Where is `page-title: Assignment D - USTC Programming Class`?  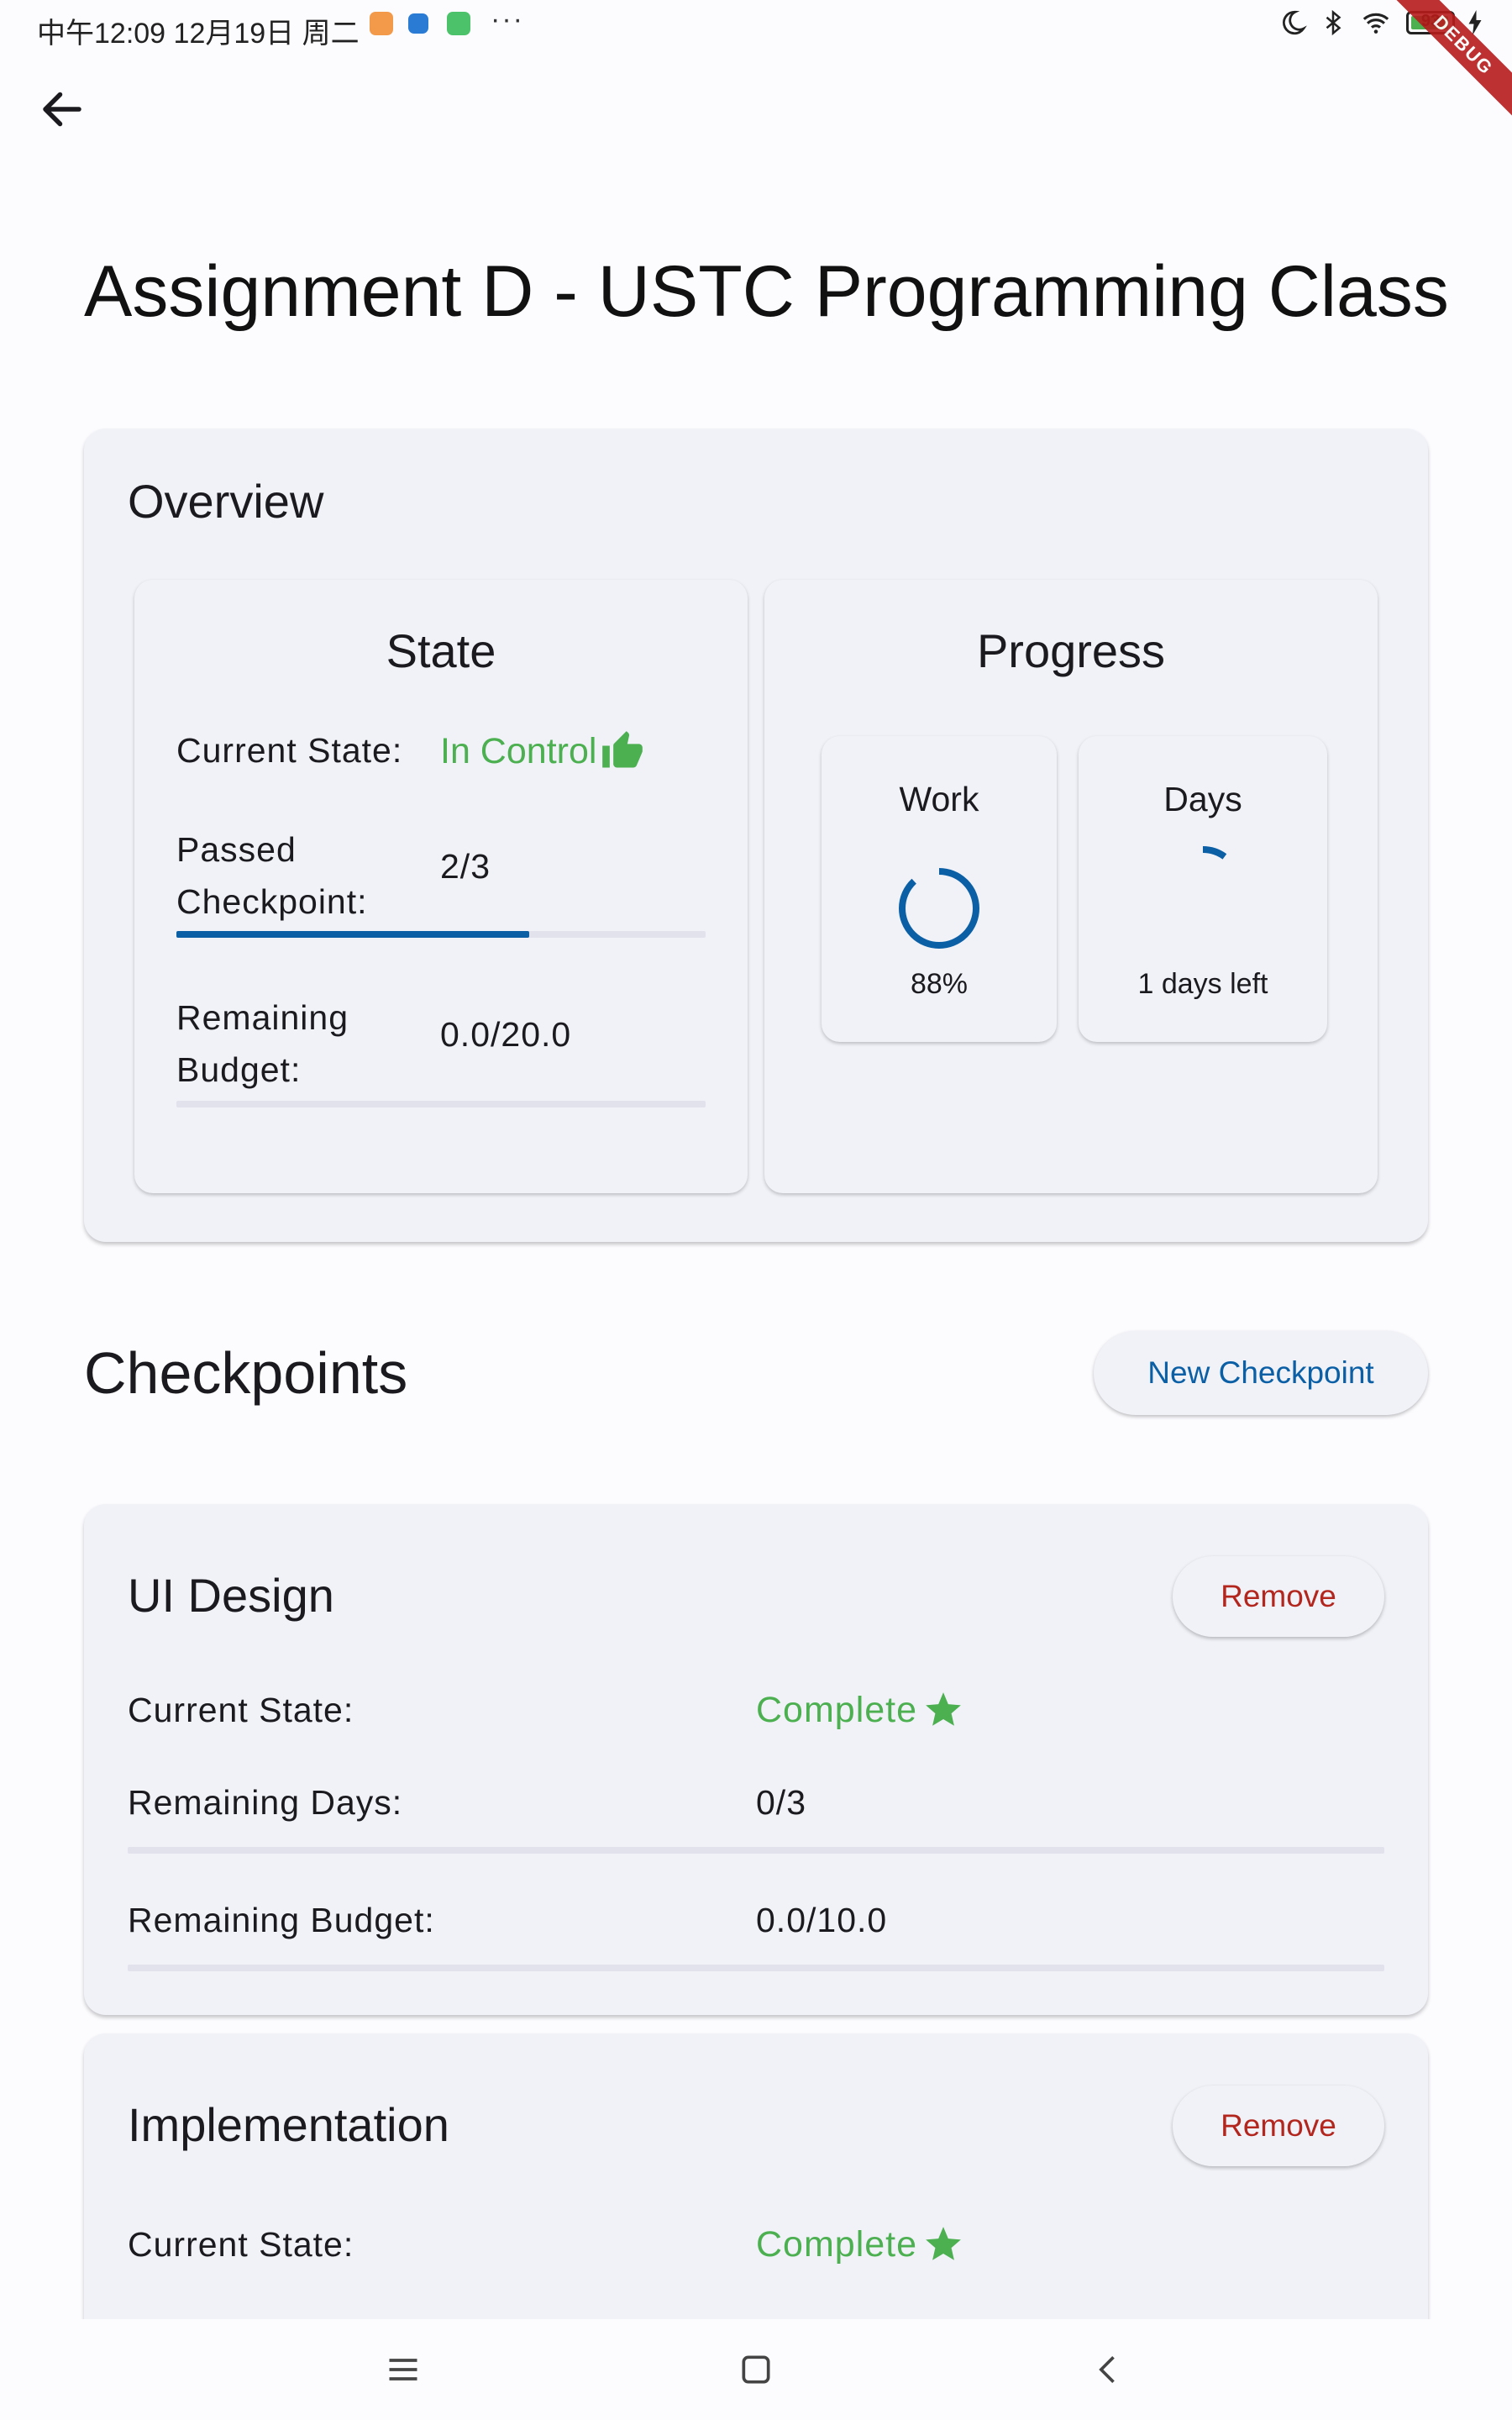 page-title: Assignment D - USTC Programming Class is located at coordinates (766, 291).